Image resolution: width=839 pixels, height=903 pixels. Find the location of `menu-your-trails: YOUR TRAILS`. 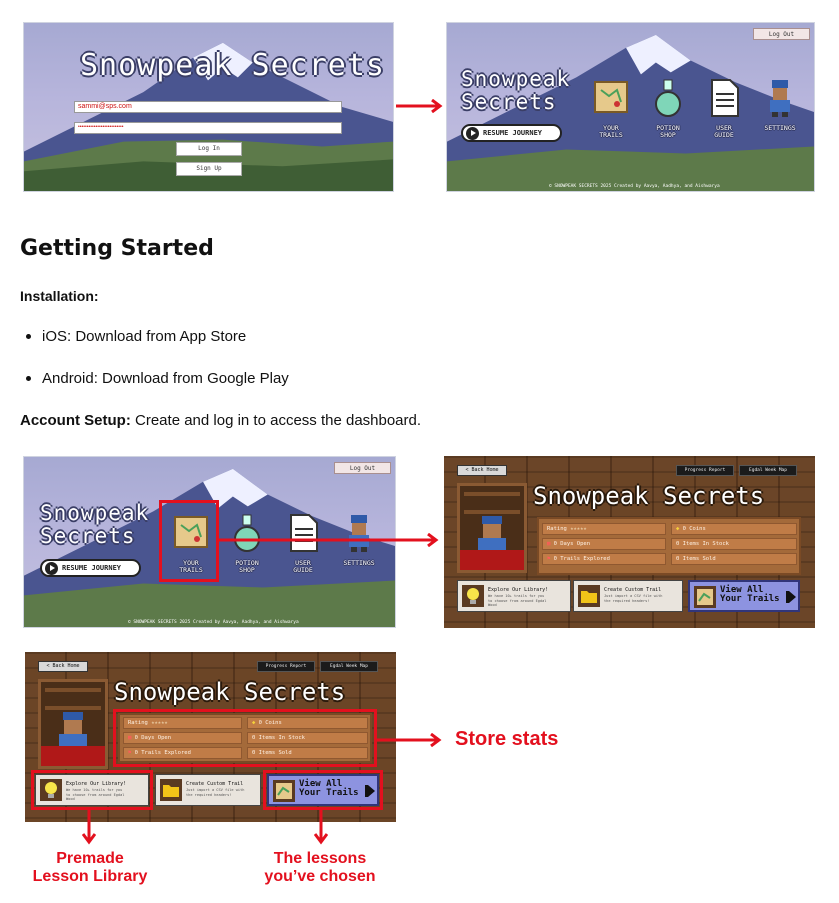

menu-your-trails: YOUR TRAILS is located at coordinates (611, 108).